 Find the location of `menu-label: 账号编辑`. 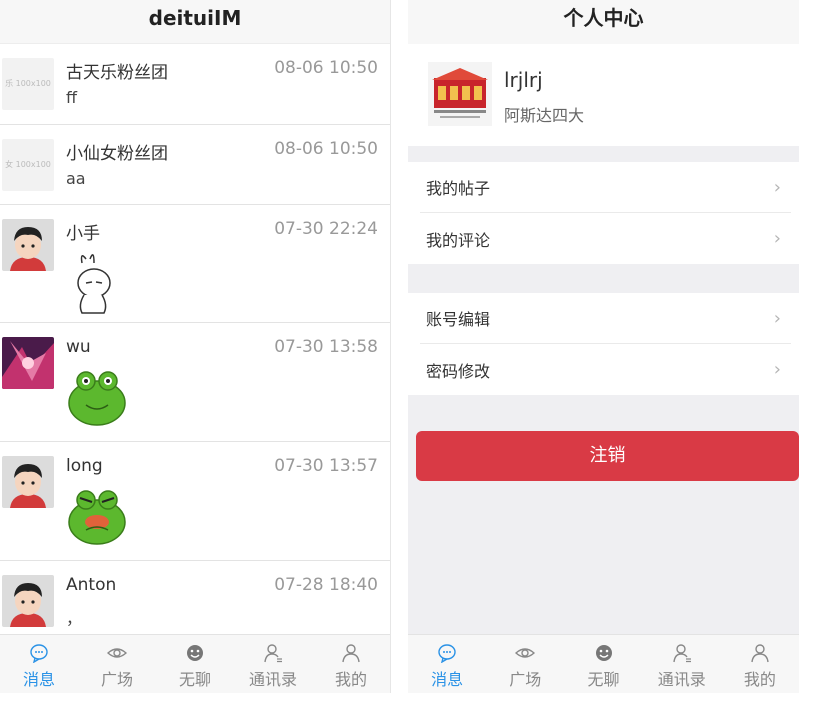

menu-label: 账号编辑 is located at coordinates (458, 319).